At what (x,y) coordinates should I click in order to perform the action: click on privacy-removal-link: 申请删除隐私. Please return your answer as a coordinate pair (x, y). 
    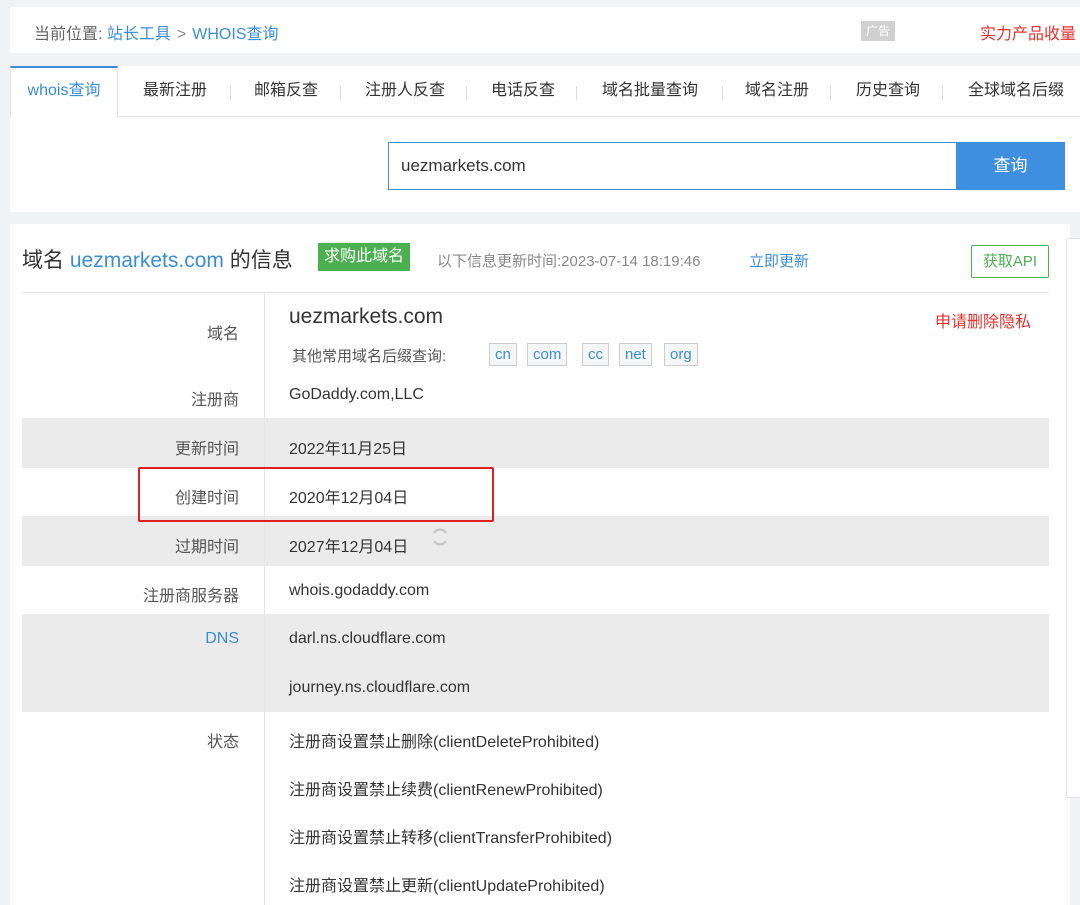
    Looking at the image, I should click on (983, 320).